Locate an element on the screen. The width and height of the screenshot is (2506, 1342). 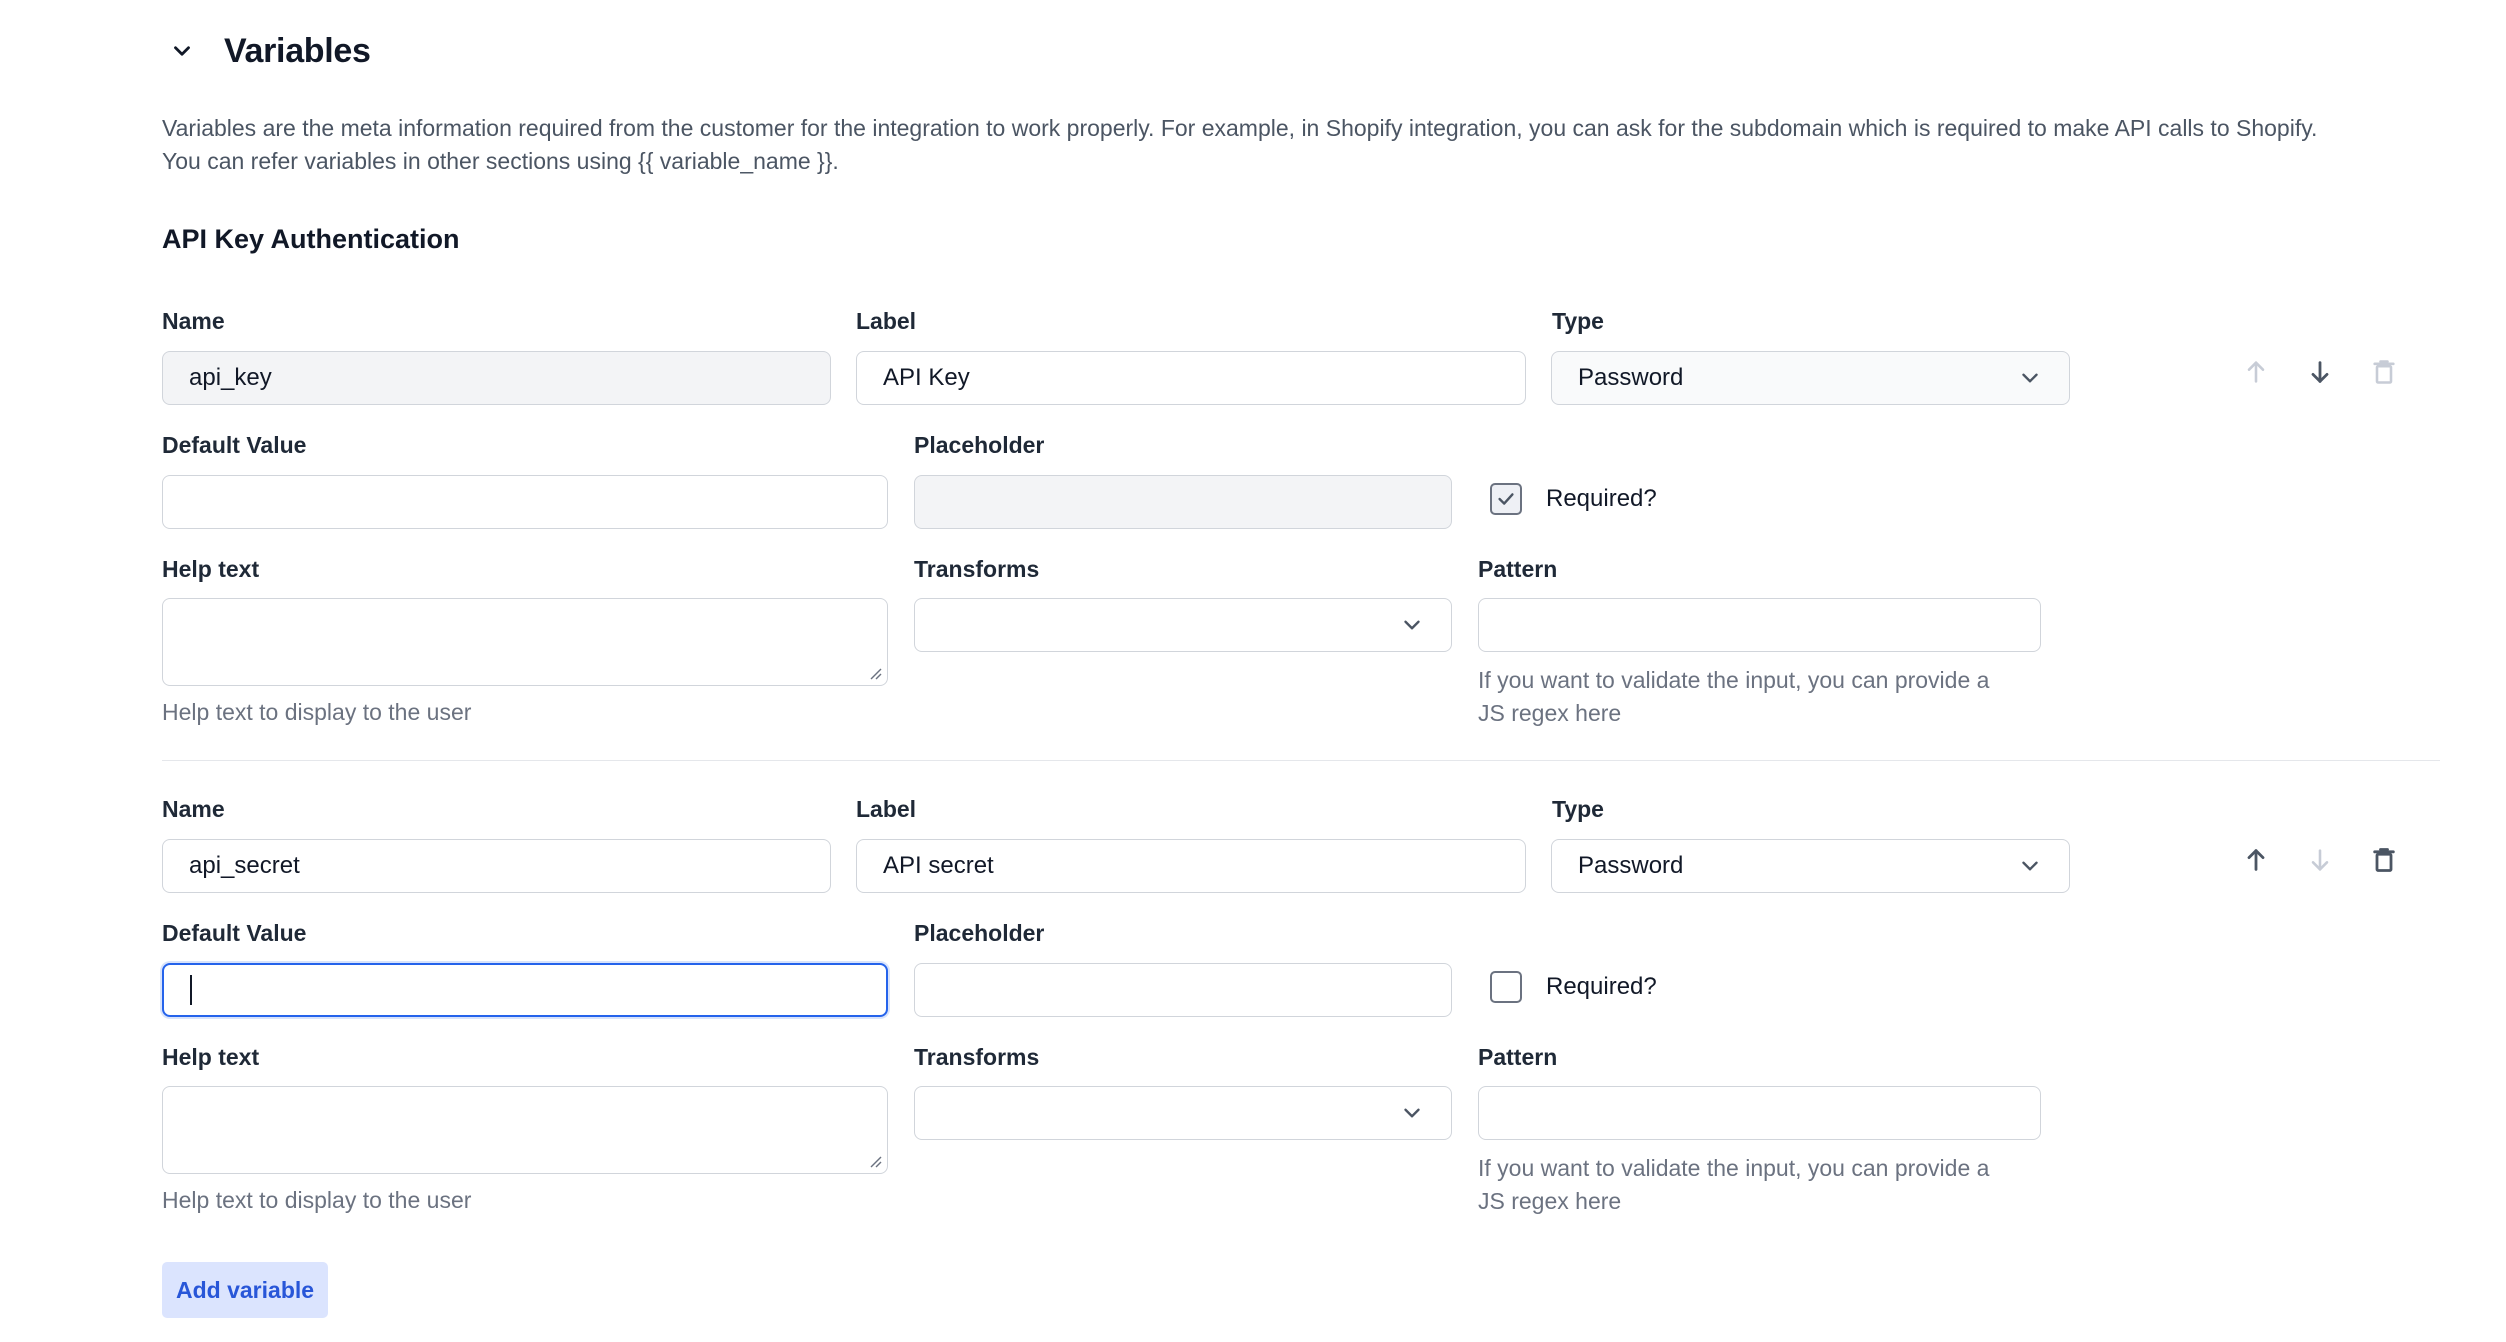
text-caret is located at coordinates (191, 990).